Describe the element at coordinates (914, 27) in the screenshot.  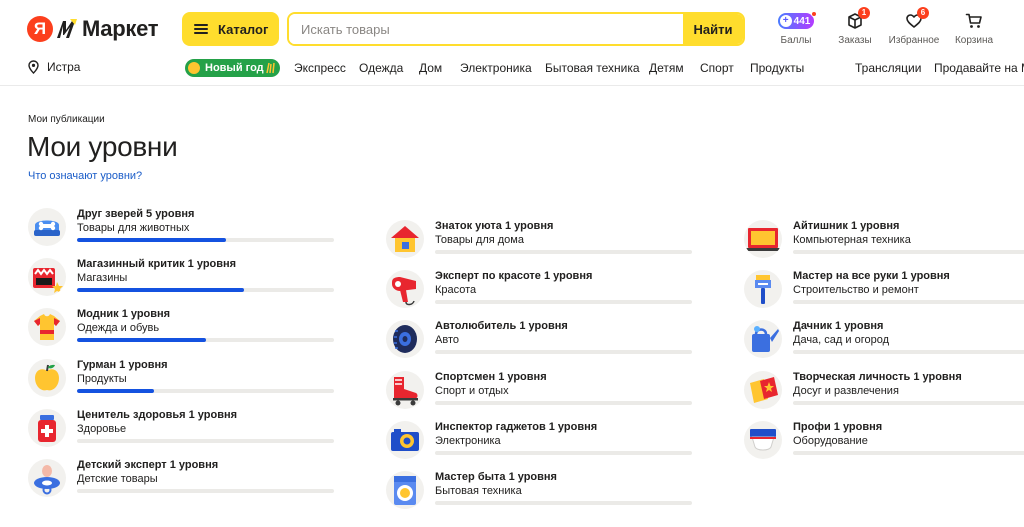
I see `favorites-button: 6 Избранное` at that location.